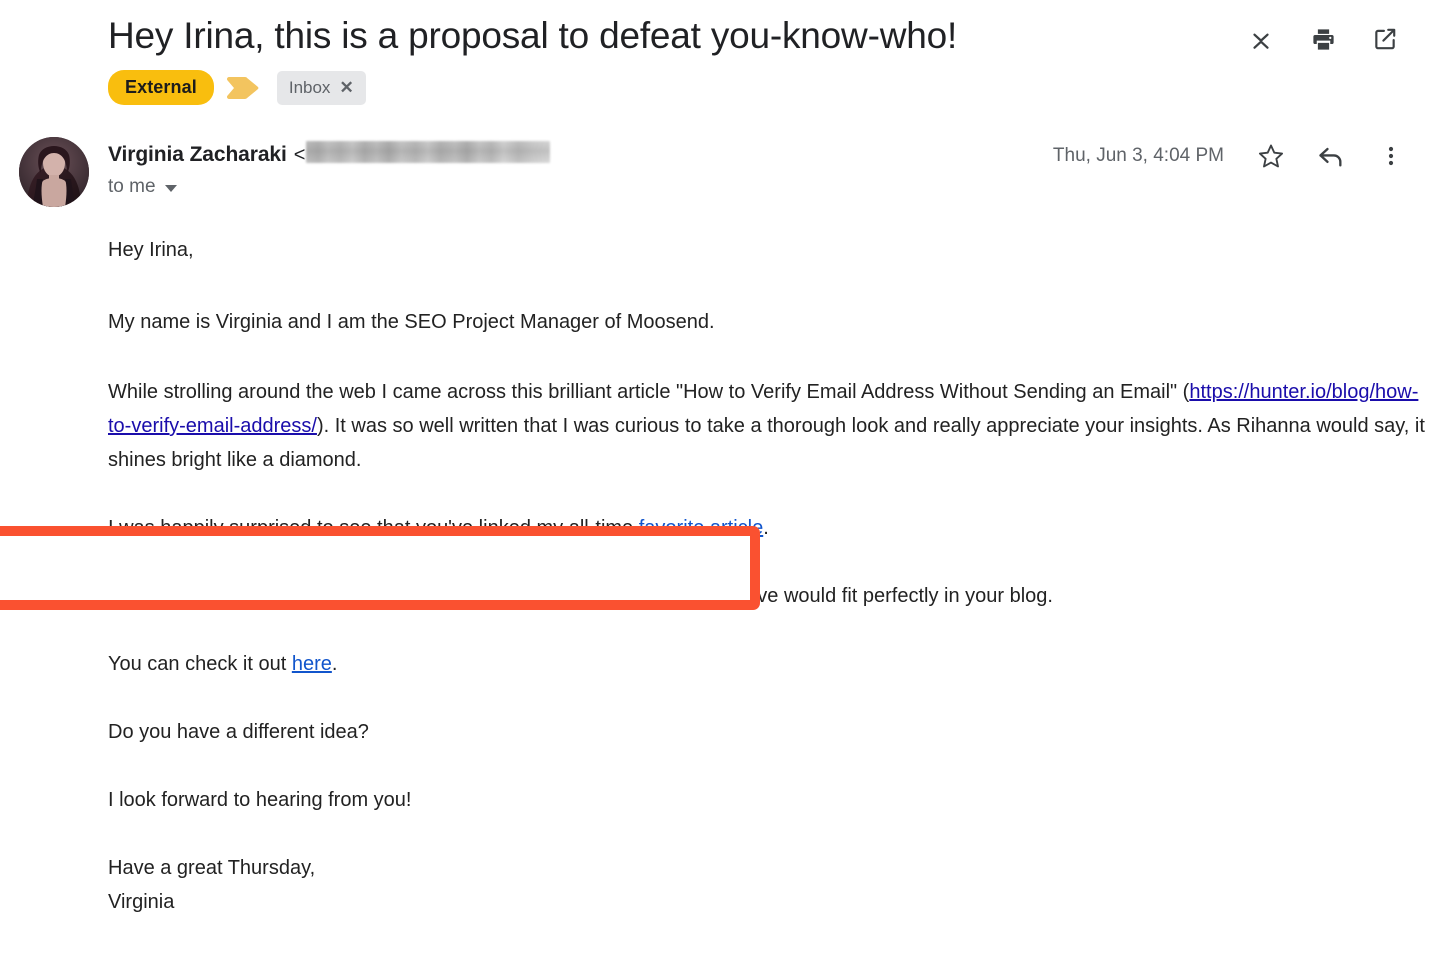 The height and width of the screenshot is (960, 1434). What do you see at coordinates (141, 902) in the screenshot?
I see `paragraph-signature: Virginia` at bounding box center [141, 902].